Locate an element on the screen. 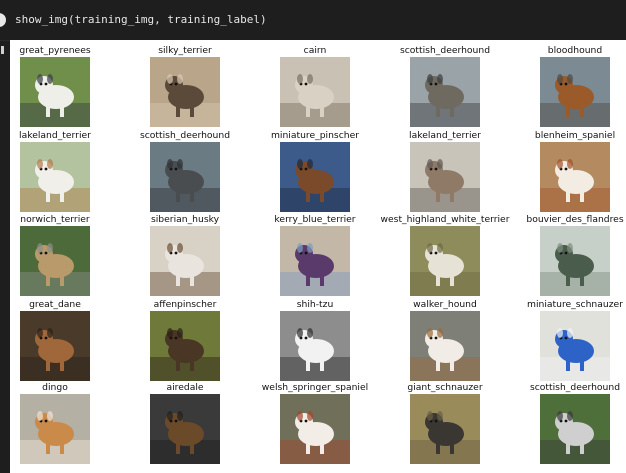  image-label: walker_hound is located at coordinates (445, 304).